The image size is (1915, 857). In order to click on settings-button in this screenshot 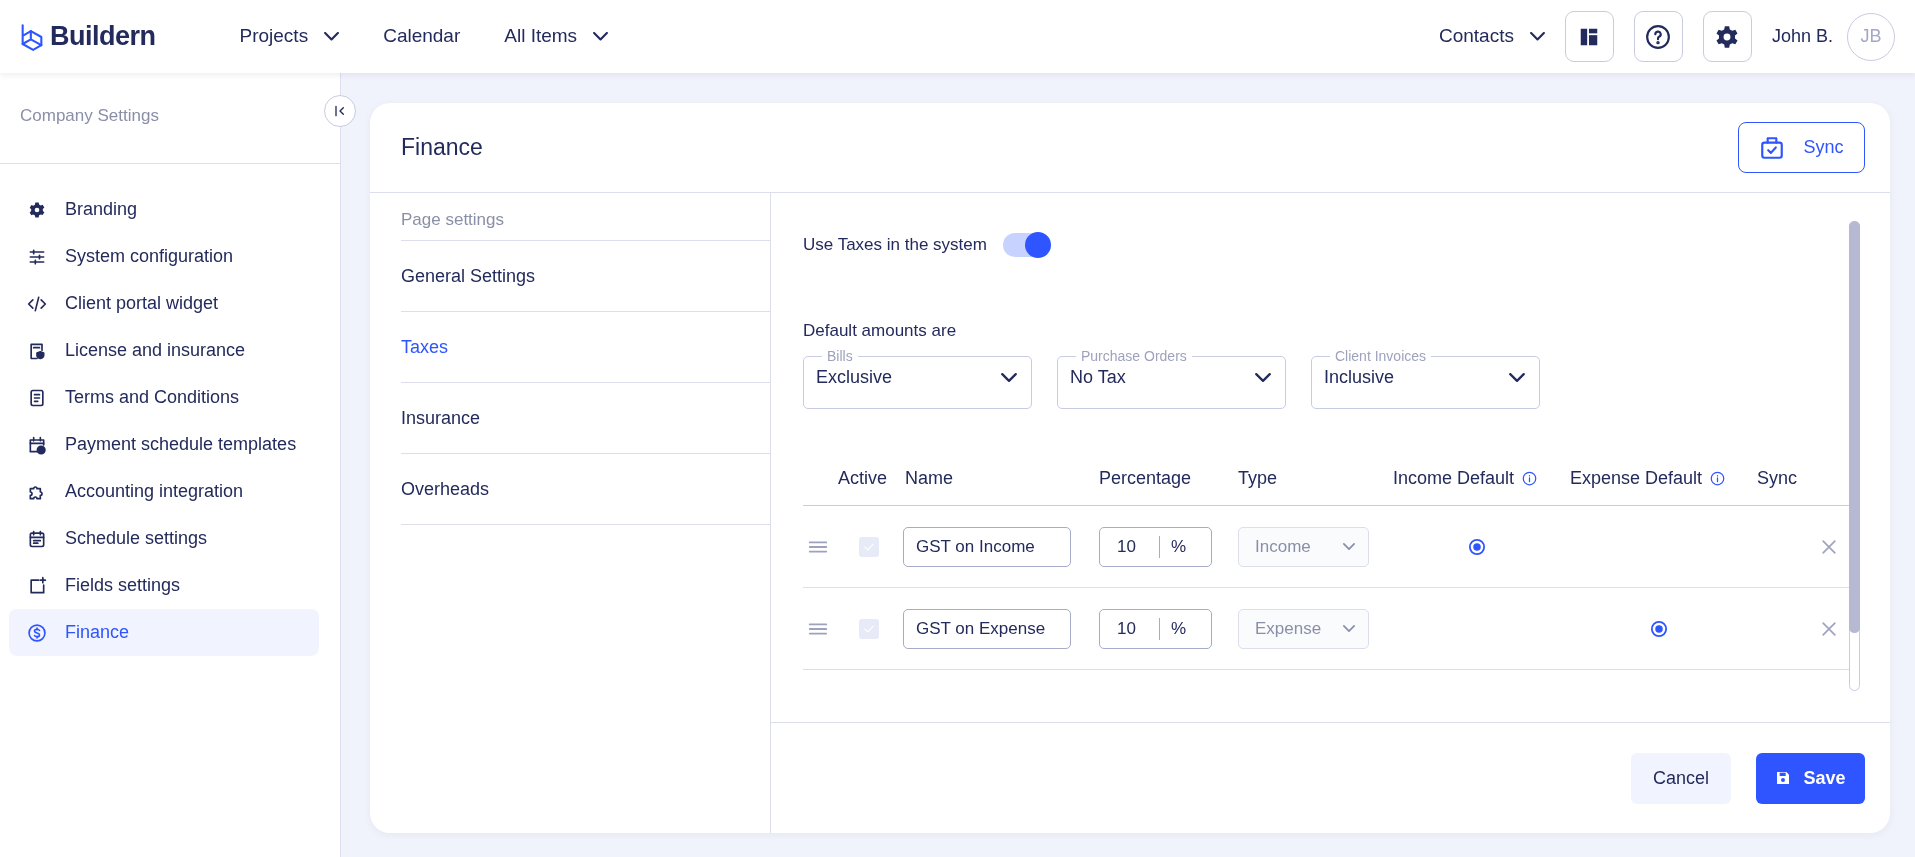, I will do `click(1727, 36)`.